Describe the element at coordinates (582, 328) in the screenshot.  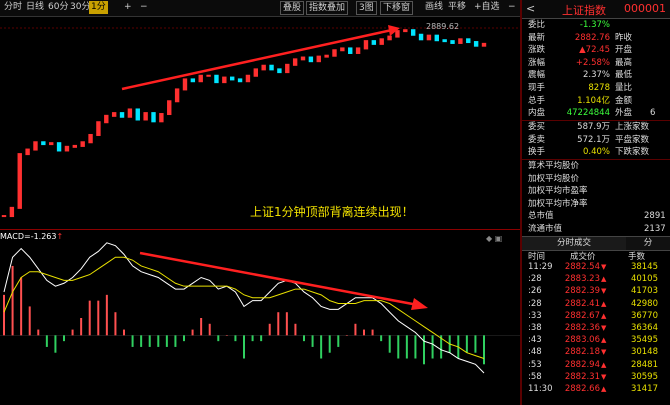
I see `trade-price: 2882.36` at that location.